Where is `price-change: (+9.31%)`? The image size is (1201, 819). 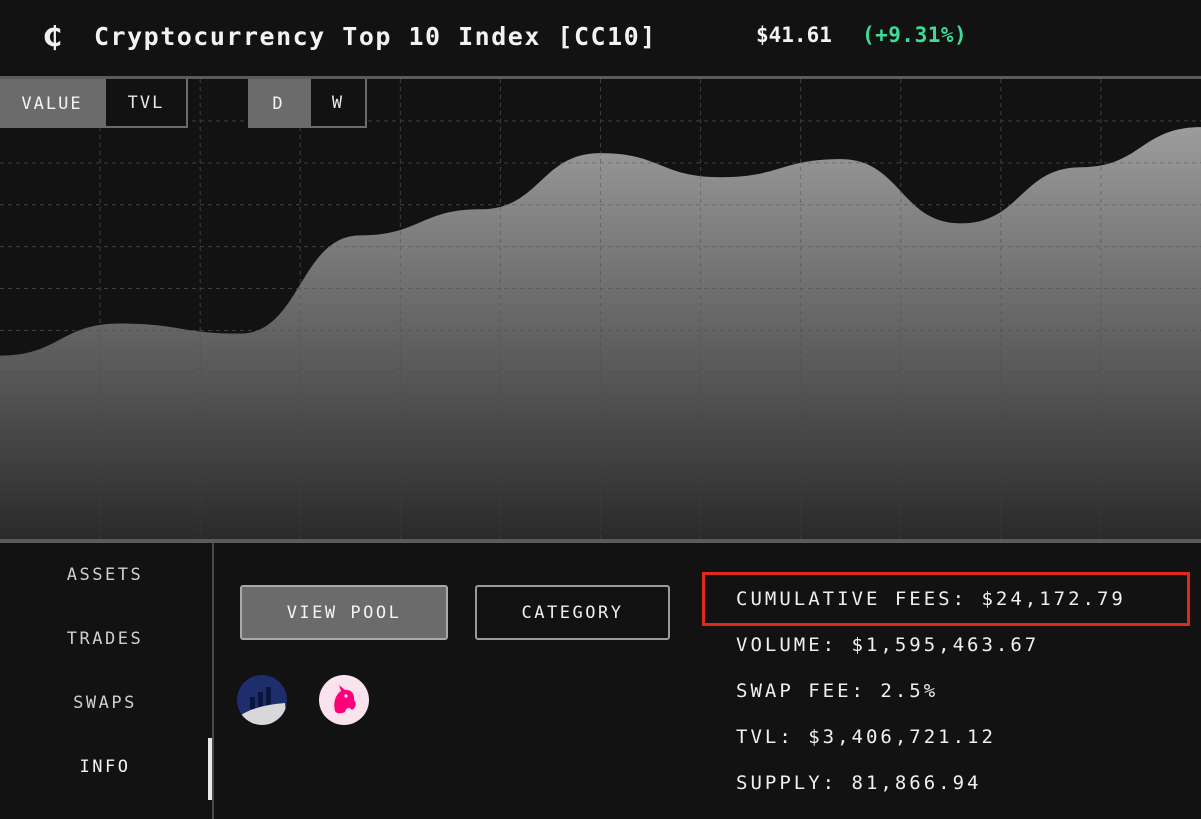
price-change: (+9.31%) is located at coordinates (915, 35).